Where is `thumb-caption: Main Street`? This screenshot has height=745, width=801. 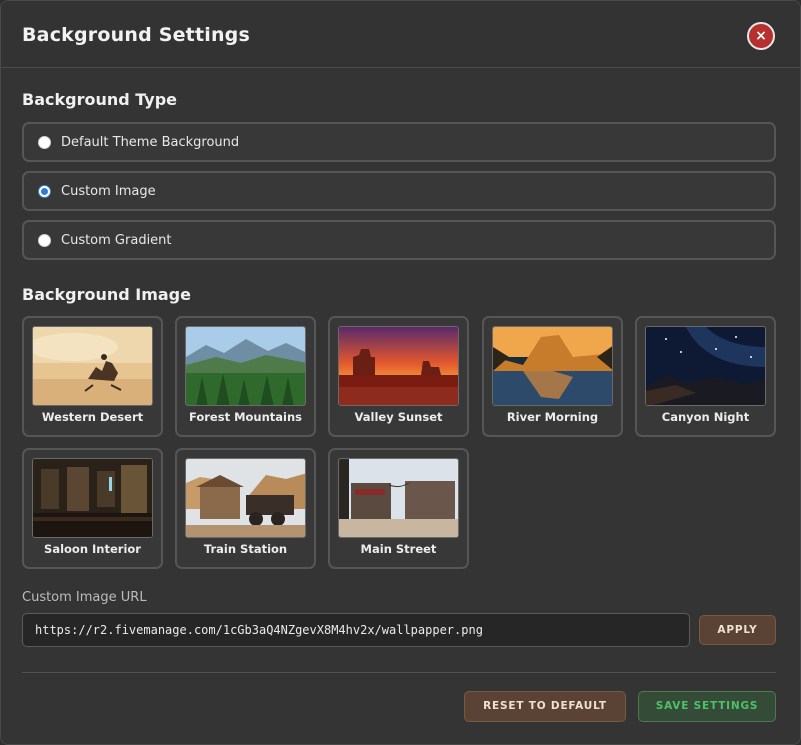 thumb-caption: Main Street is located at coordinates (398, 549).